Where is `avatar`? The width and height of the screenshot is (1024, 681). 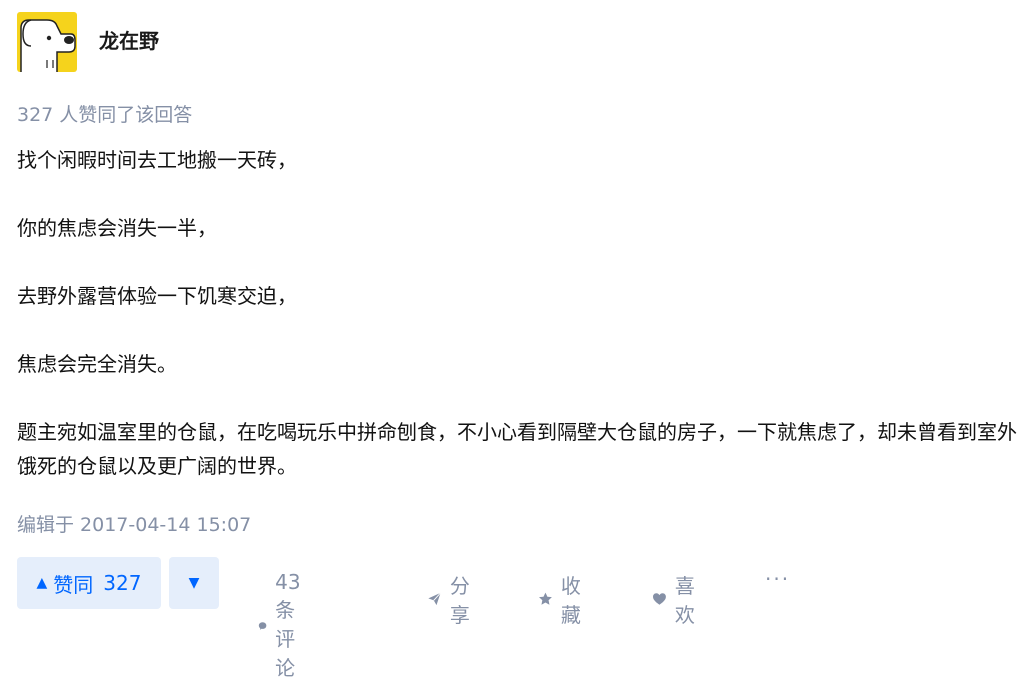
avatar is located at coordinates (47, 42).